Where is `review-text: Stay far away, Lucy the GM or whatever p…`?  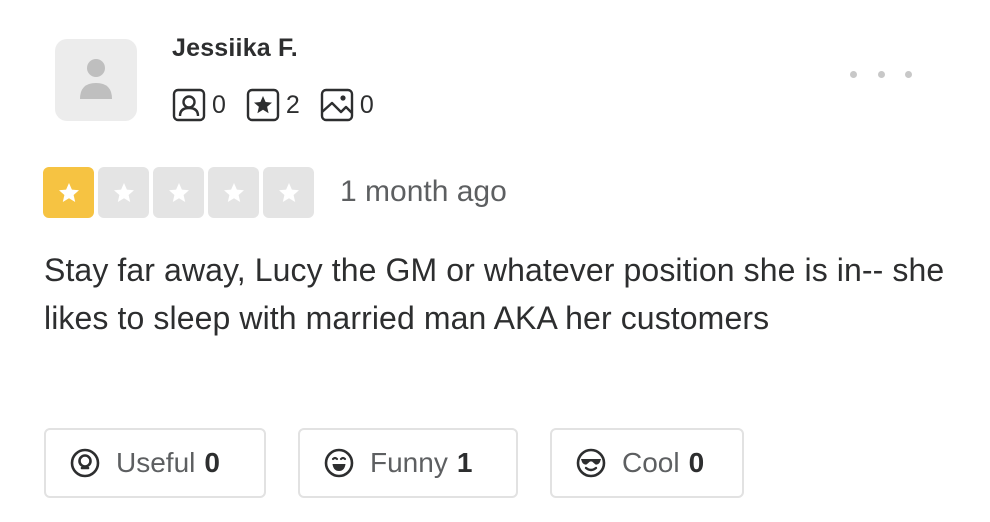
review-text: Stay far away, Lucy the GM or whatever p… is located at coordinates (494, 294).